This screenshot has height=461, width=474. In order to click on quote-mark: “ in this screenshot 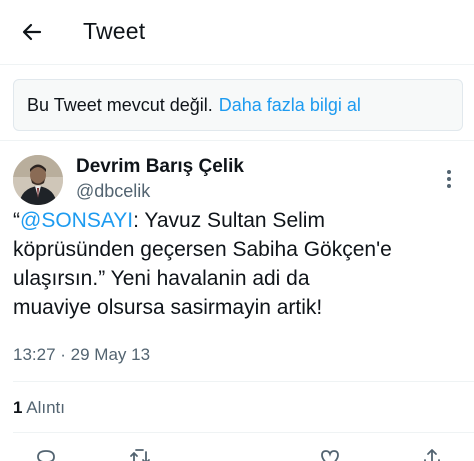, I will do `click(16, 220)`.